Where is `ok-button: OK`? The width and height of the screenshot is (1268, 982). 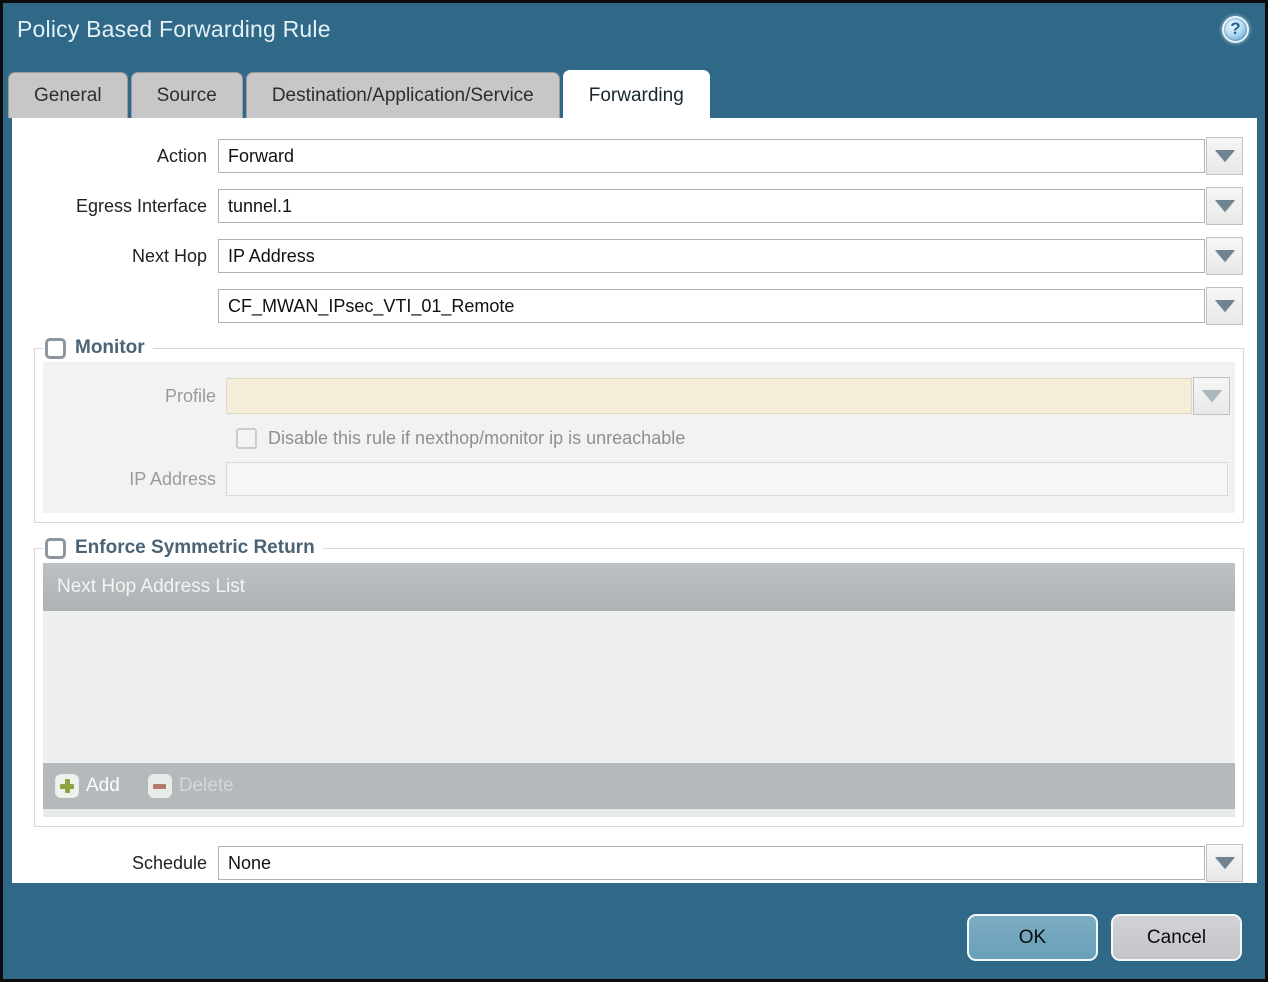
ok-button: OK is located at coordinates (1032, 937).